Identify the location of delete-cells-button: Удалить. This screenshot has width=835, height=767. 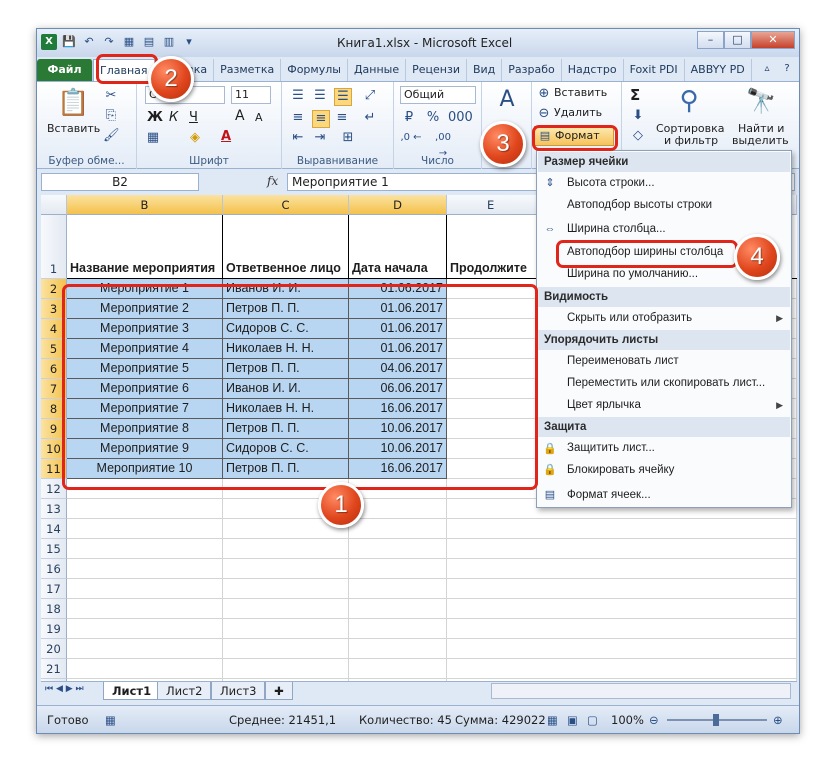
(578, 112).